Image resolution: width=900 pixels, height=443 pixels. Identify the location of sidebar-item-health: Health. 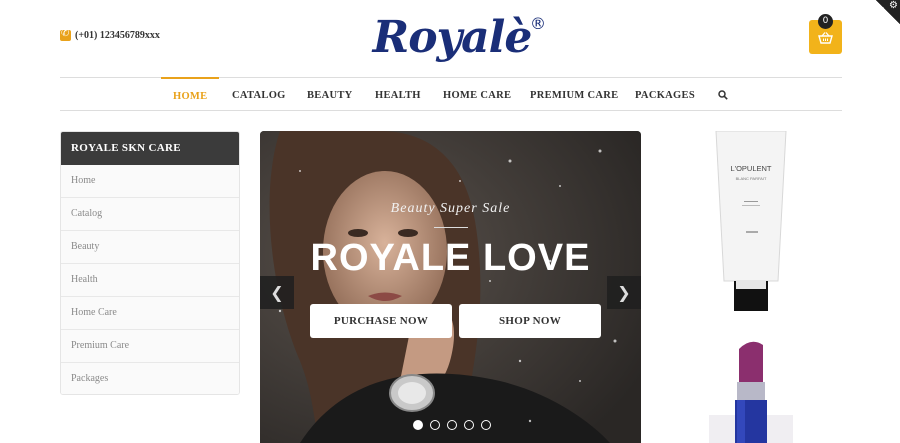
(150, 280).